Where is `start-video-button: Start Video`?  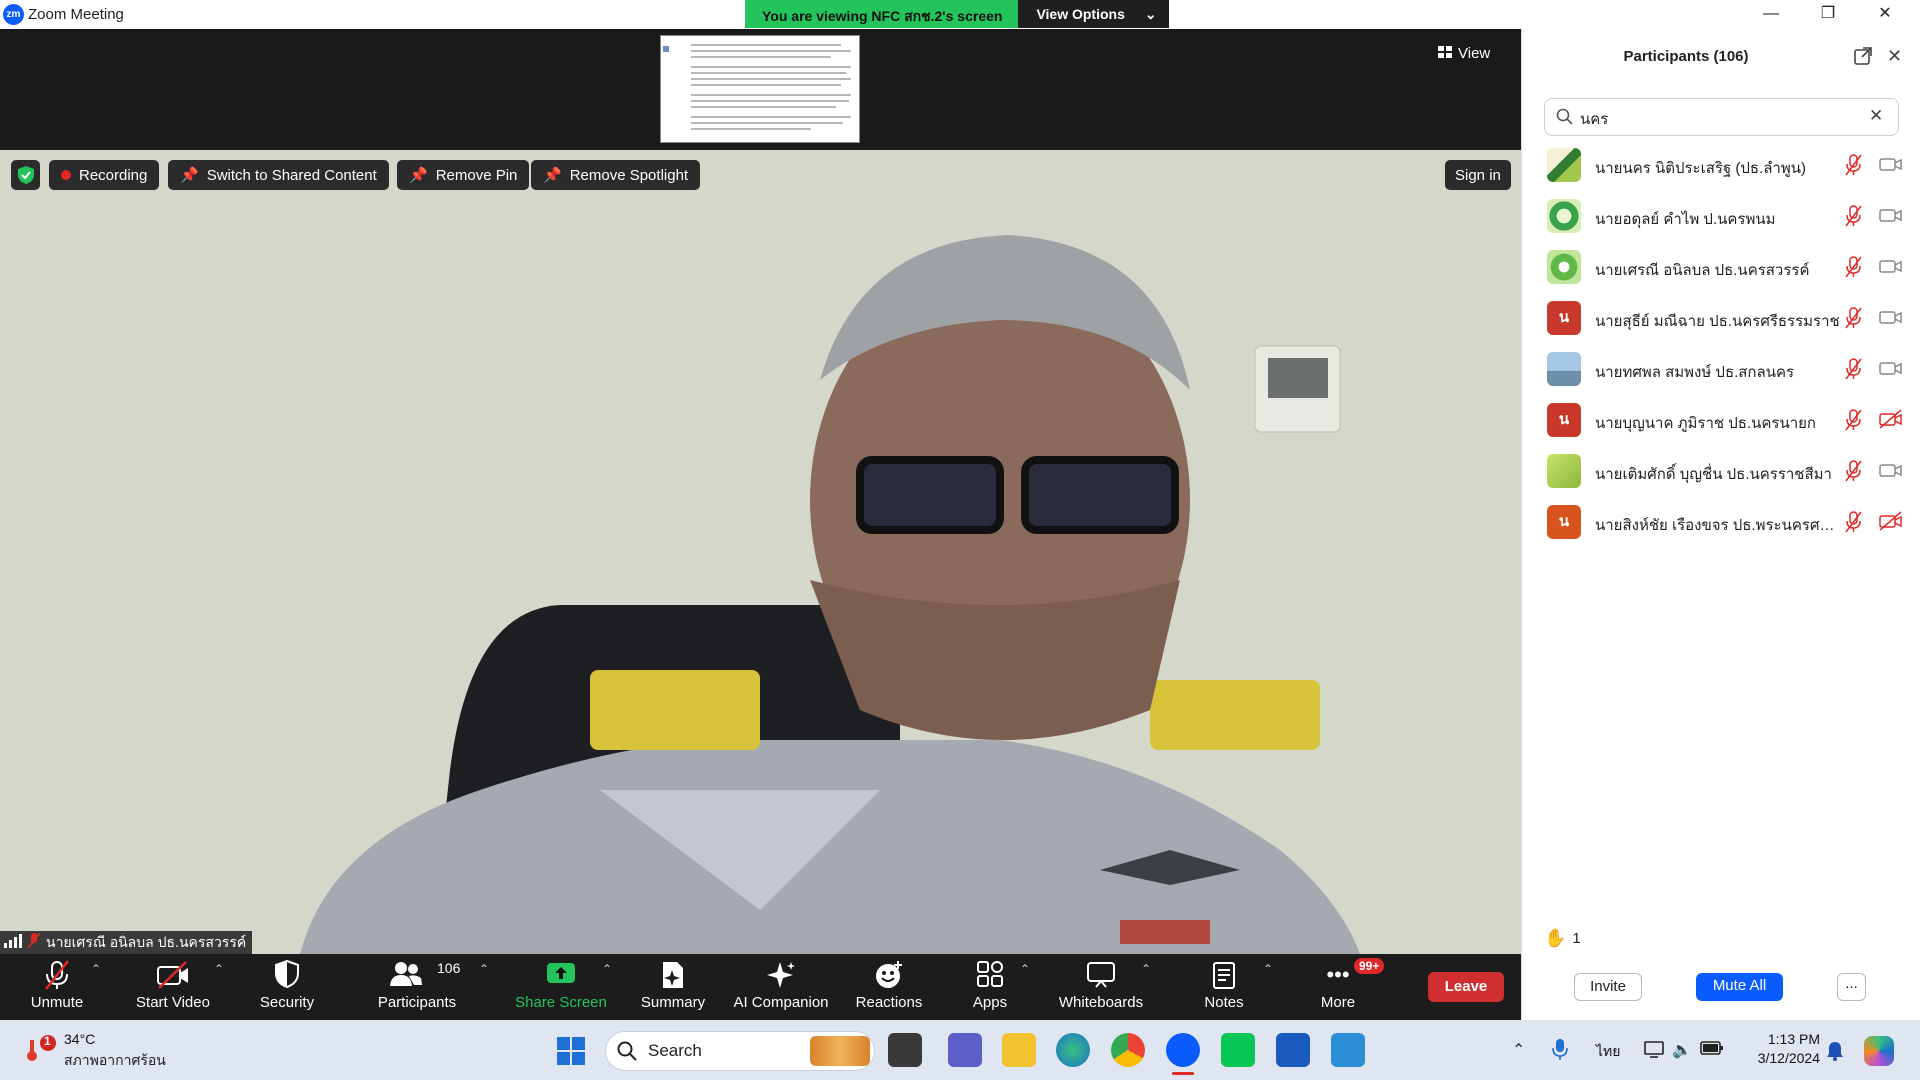 start-video-button: Start Video is located at coordinates (173, 987).